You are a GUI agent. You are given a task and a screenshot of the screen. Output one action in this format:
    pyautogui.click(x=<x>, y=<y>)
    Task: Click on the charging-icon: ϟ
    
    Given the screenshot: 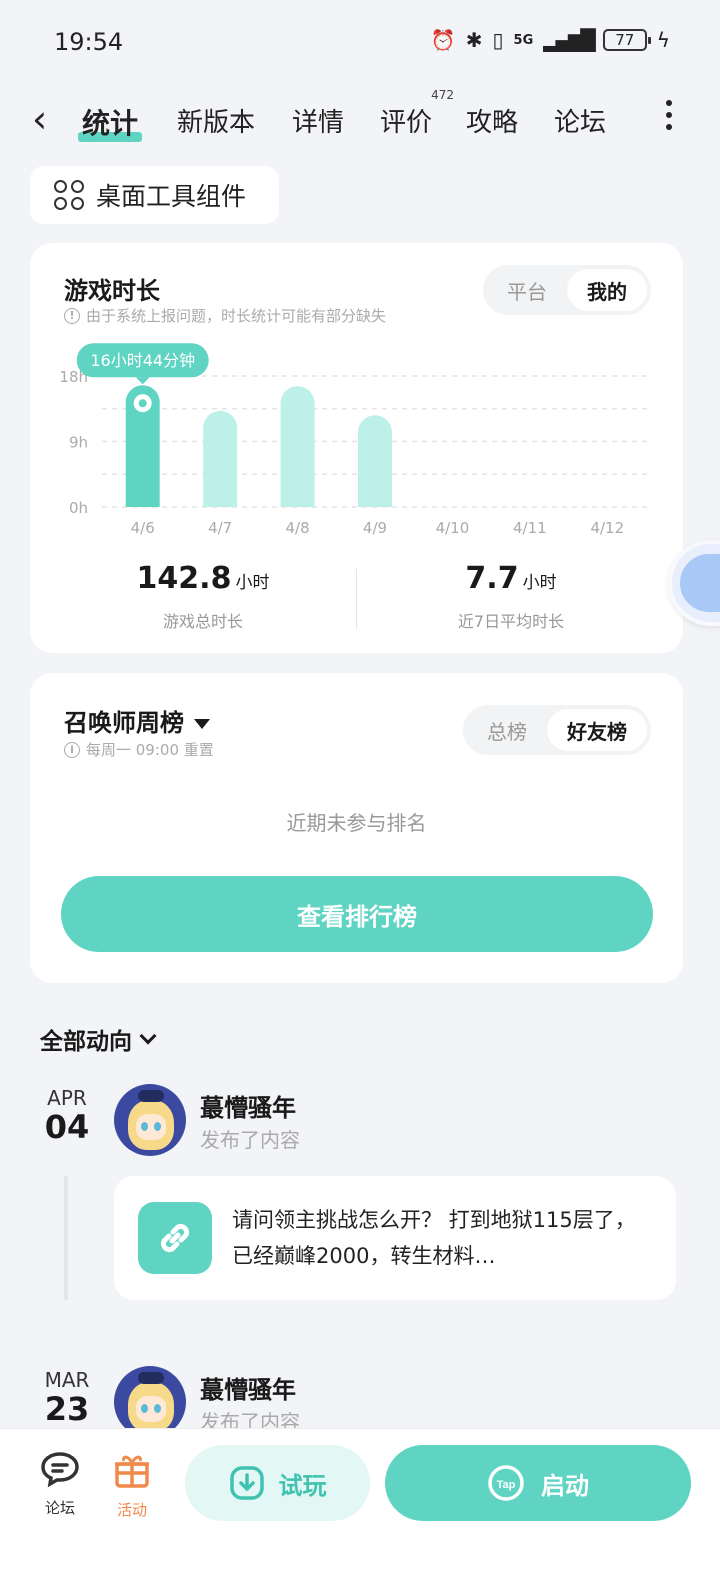 What is the action you would take?
    pyautogui.click(x=663, y=40)
    